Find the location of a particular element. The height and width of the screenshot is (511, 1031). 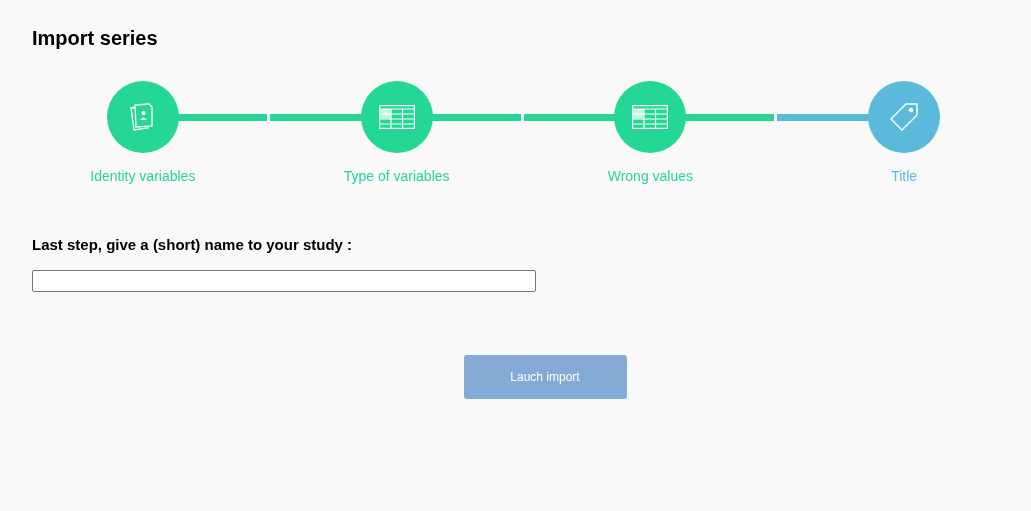

step-label: Identity variables is located at coordinates (143, 176).